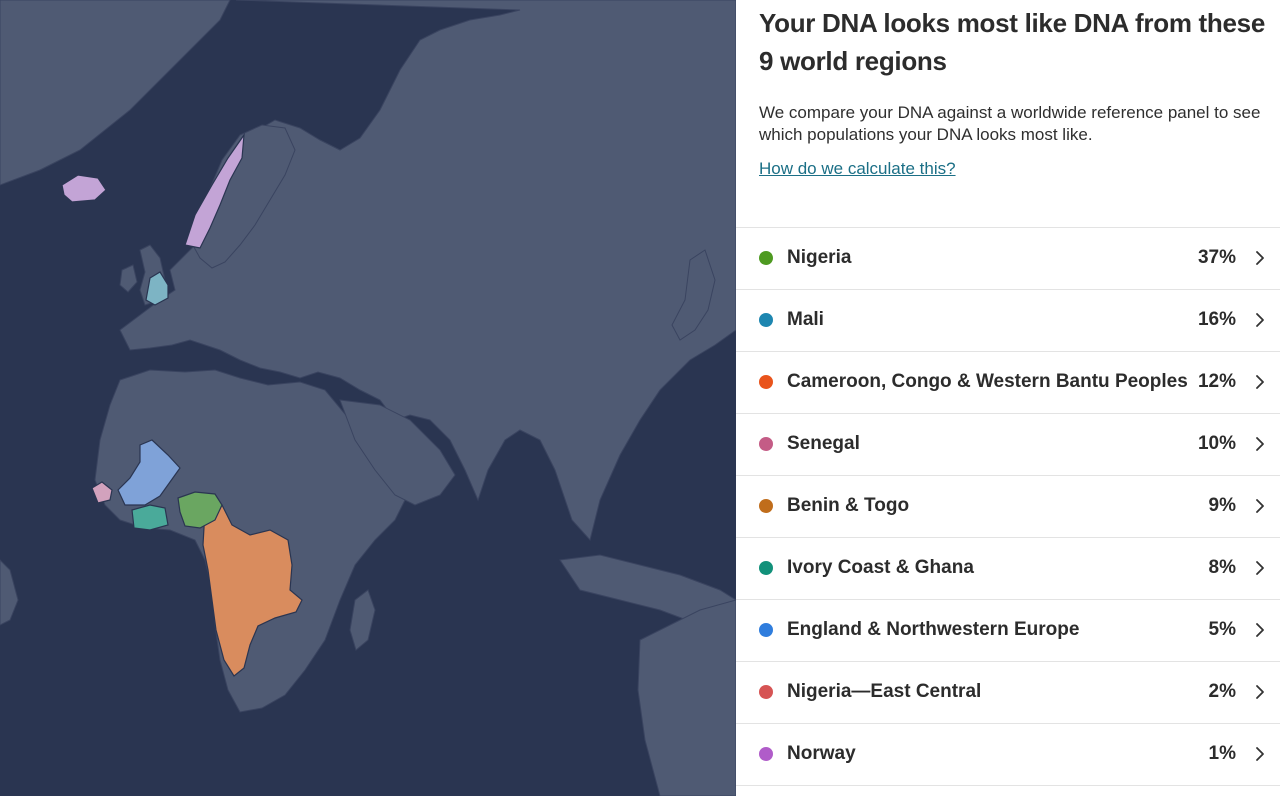 This screenshot has width=1280, height=796. Describe the element at coordinates (819, 257) in the screenshot. I see `region-name: Nigeria` at that location.